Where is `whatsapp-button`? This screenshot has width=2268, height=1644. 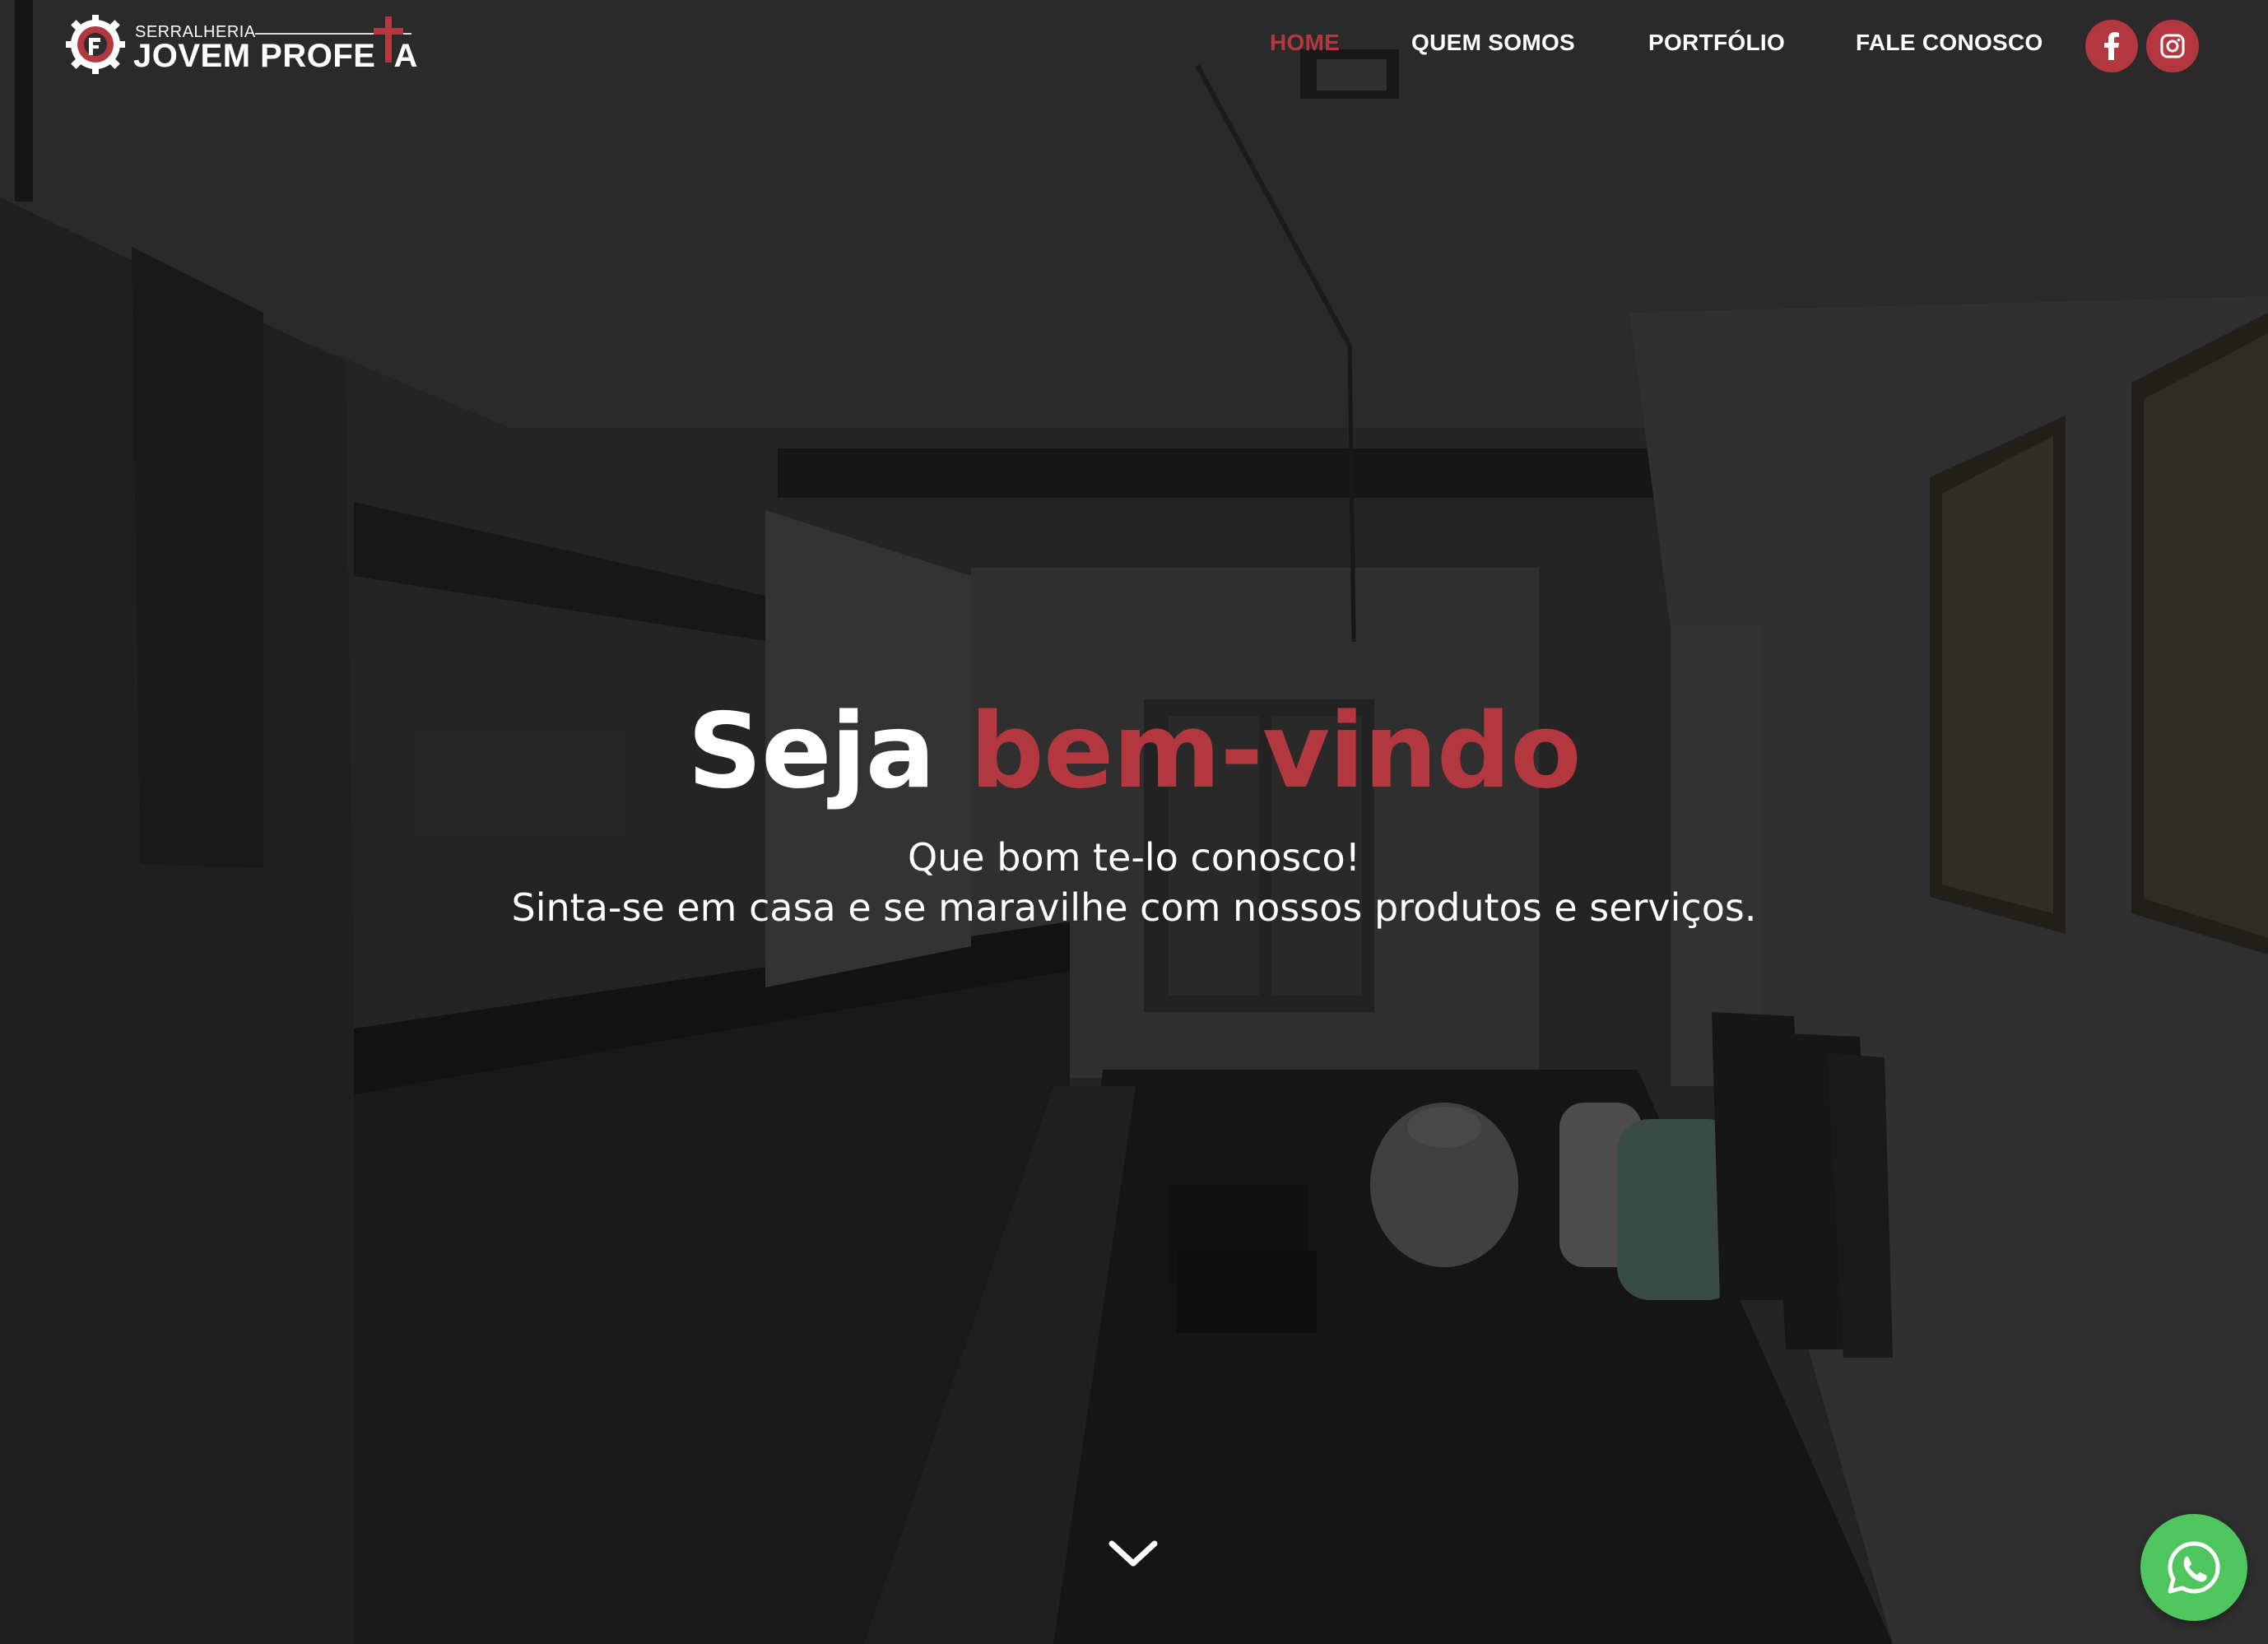
whatsapp-button is located at coordinates (2193, 1567).